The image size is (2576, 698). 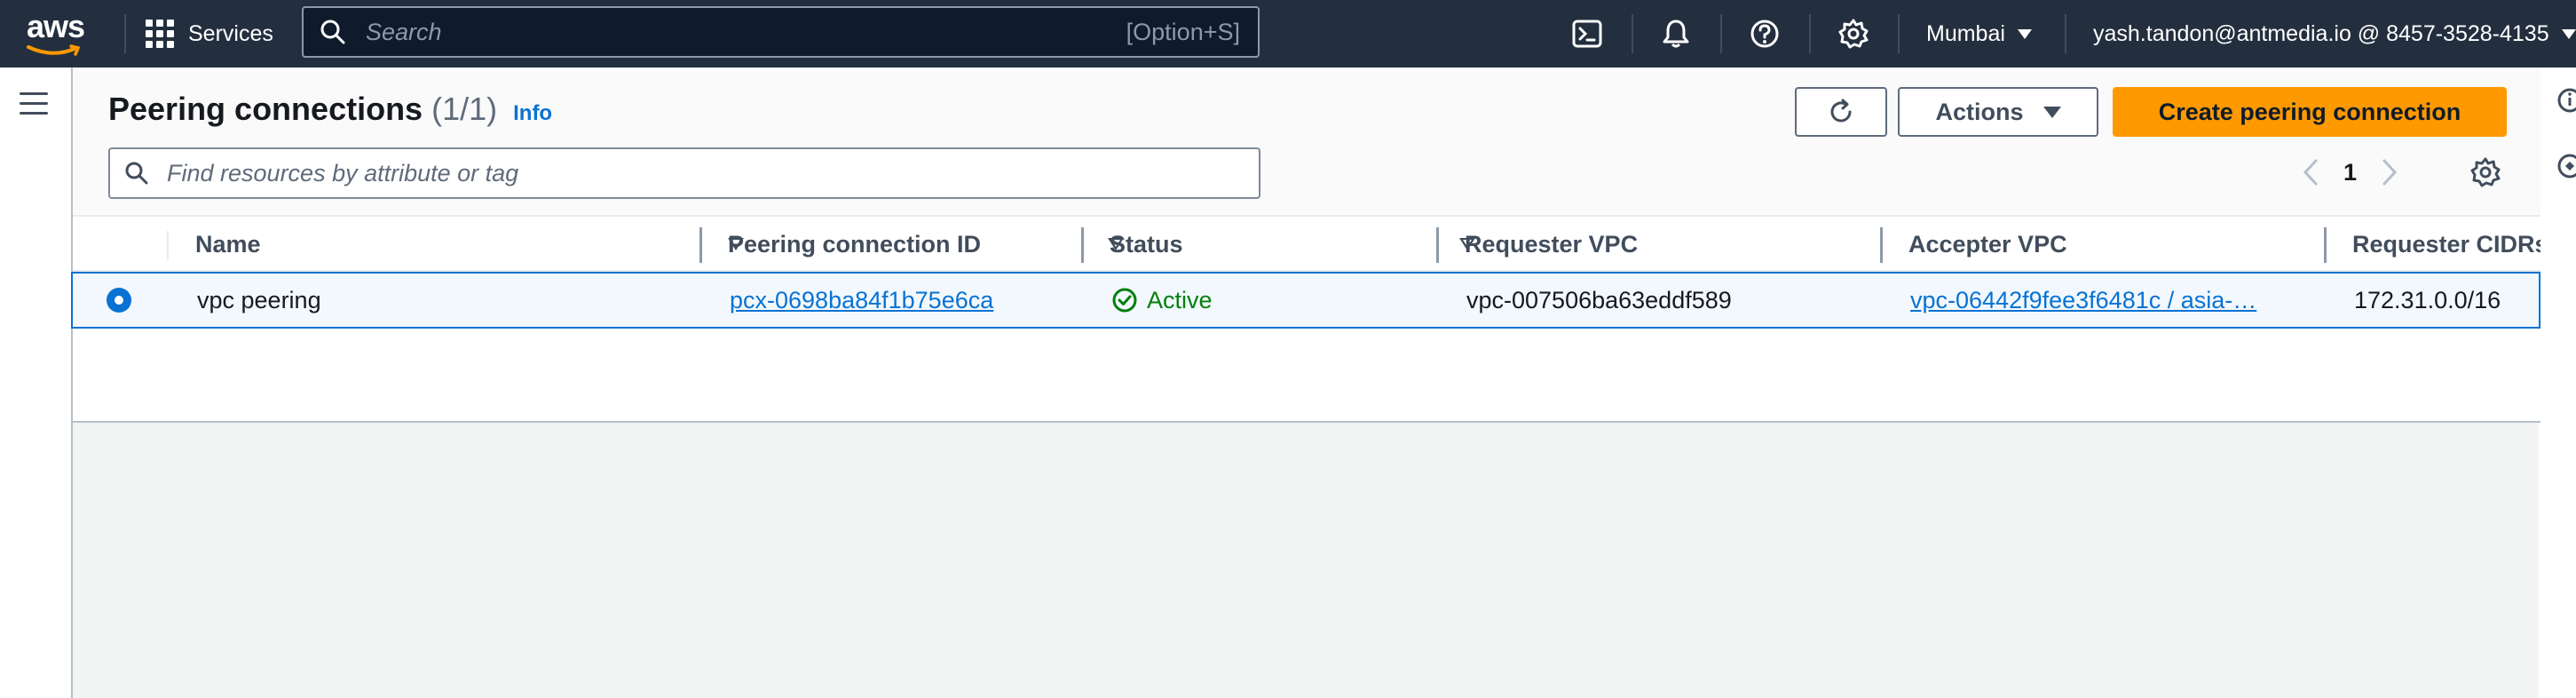 I want to click on page-title: Peering connections (1/1) Info, so click(x=330, y=109).